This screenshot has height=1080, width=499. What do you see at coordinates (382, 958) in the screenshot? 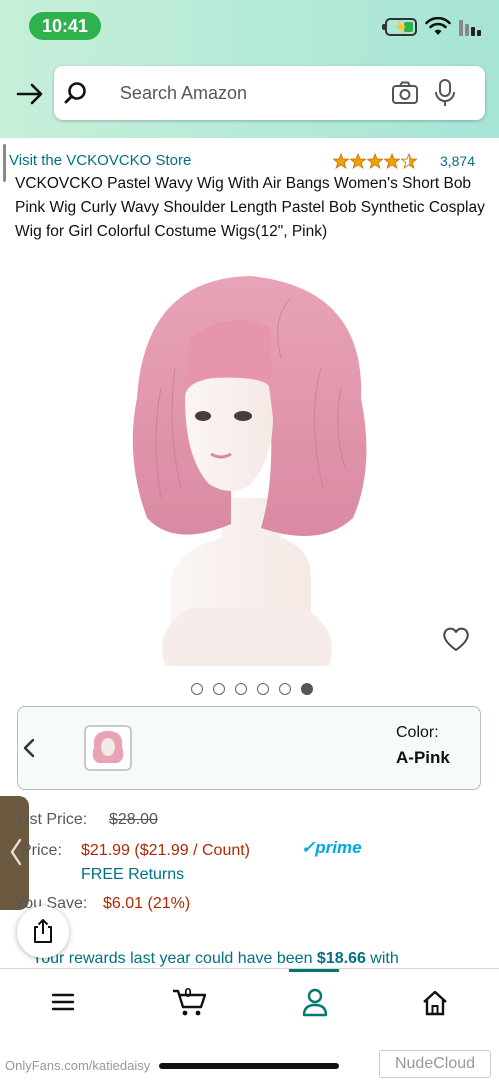
I see `rewards-text-tail: with` at bounding box center [382, 958].